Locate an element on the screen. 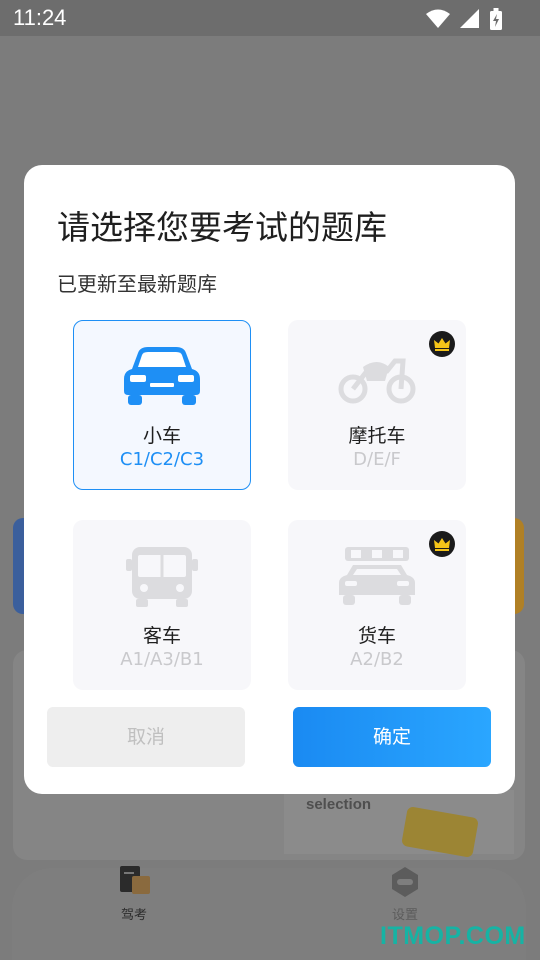  dialog-title: 请选择您要考试的题库 is located at coordinates (222, 227).